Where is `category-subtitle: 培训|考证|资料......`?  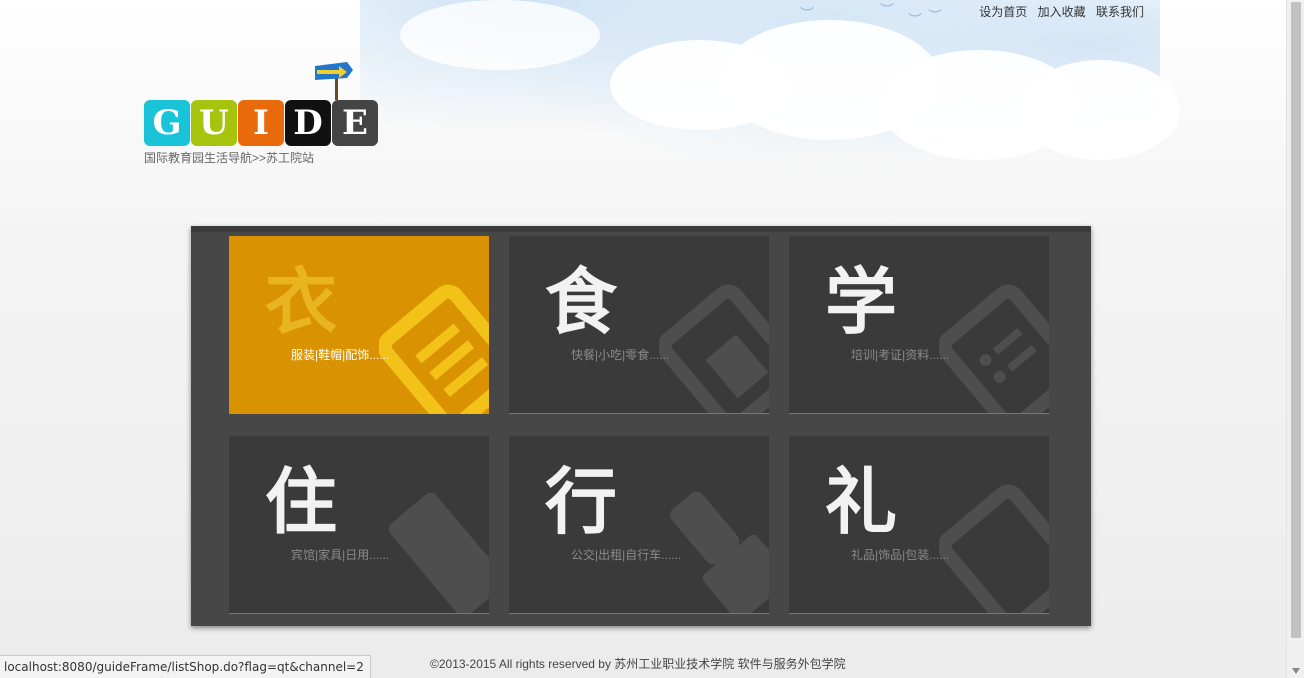 category-subtitle: 培训|考证|资料...... is located at coordinates (900, 355).